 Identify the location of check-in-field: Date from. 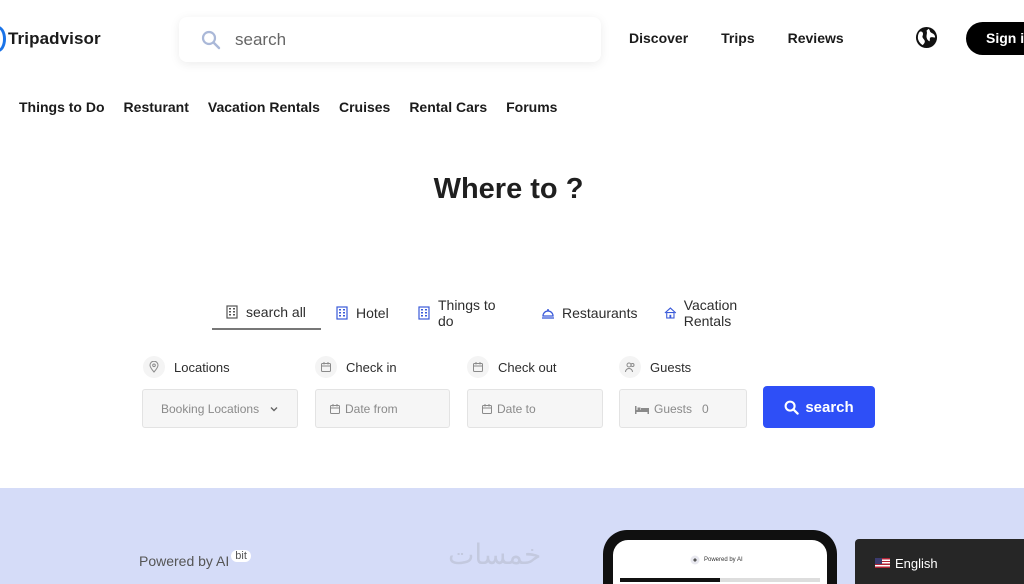
(382, 408).